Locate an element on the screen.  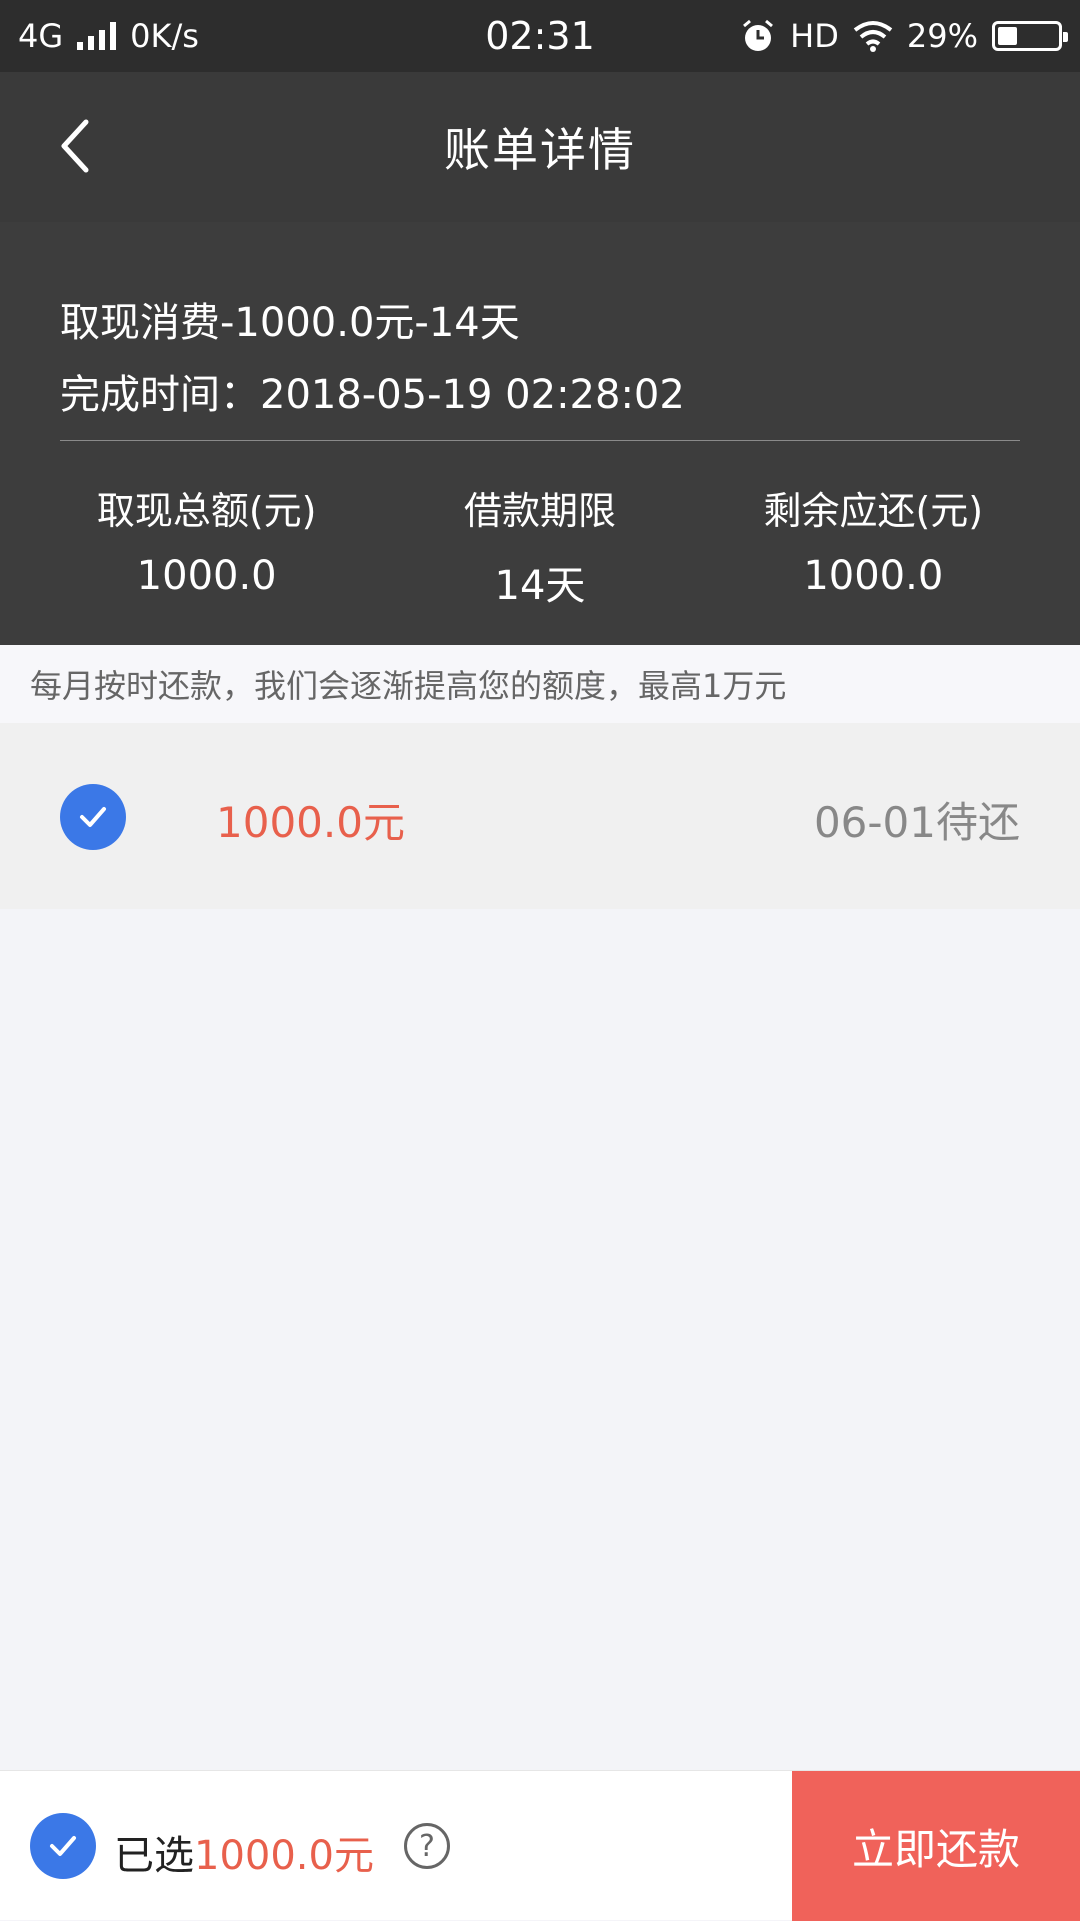
bill-list-item: 1000.0元 06-01待还 is located at coordinates (540, 816).